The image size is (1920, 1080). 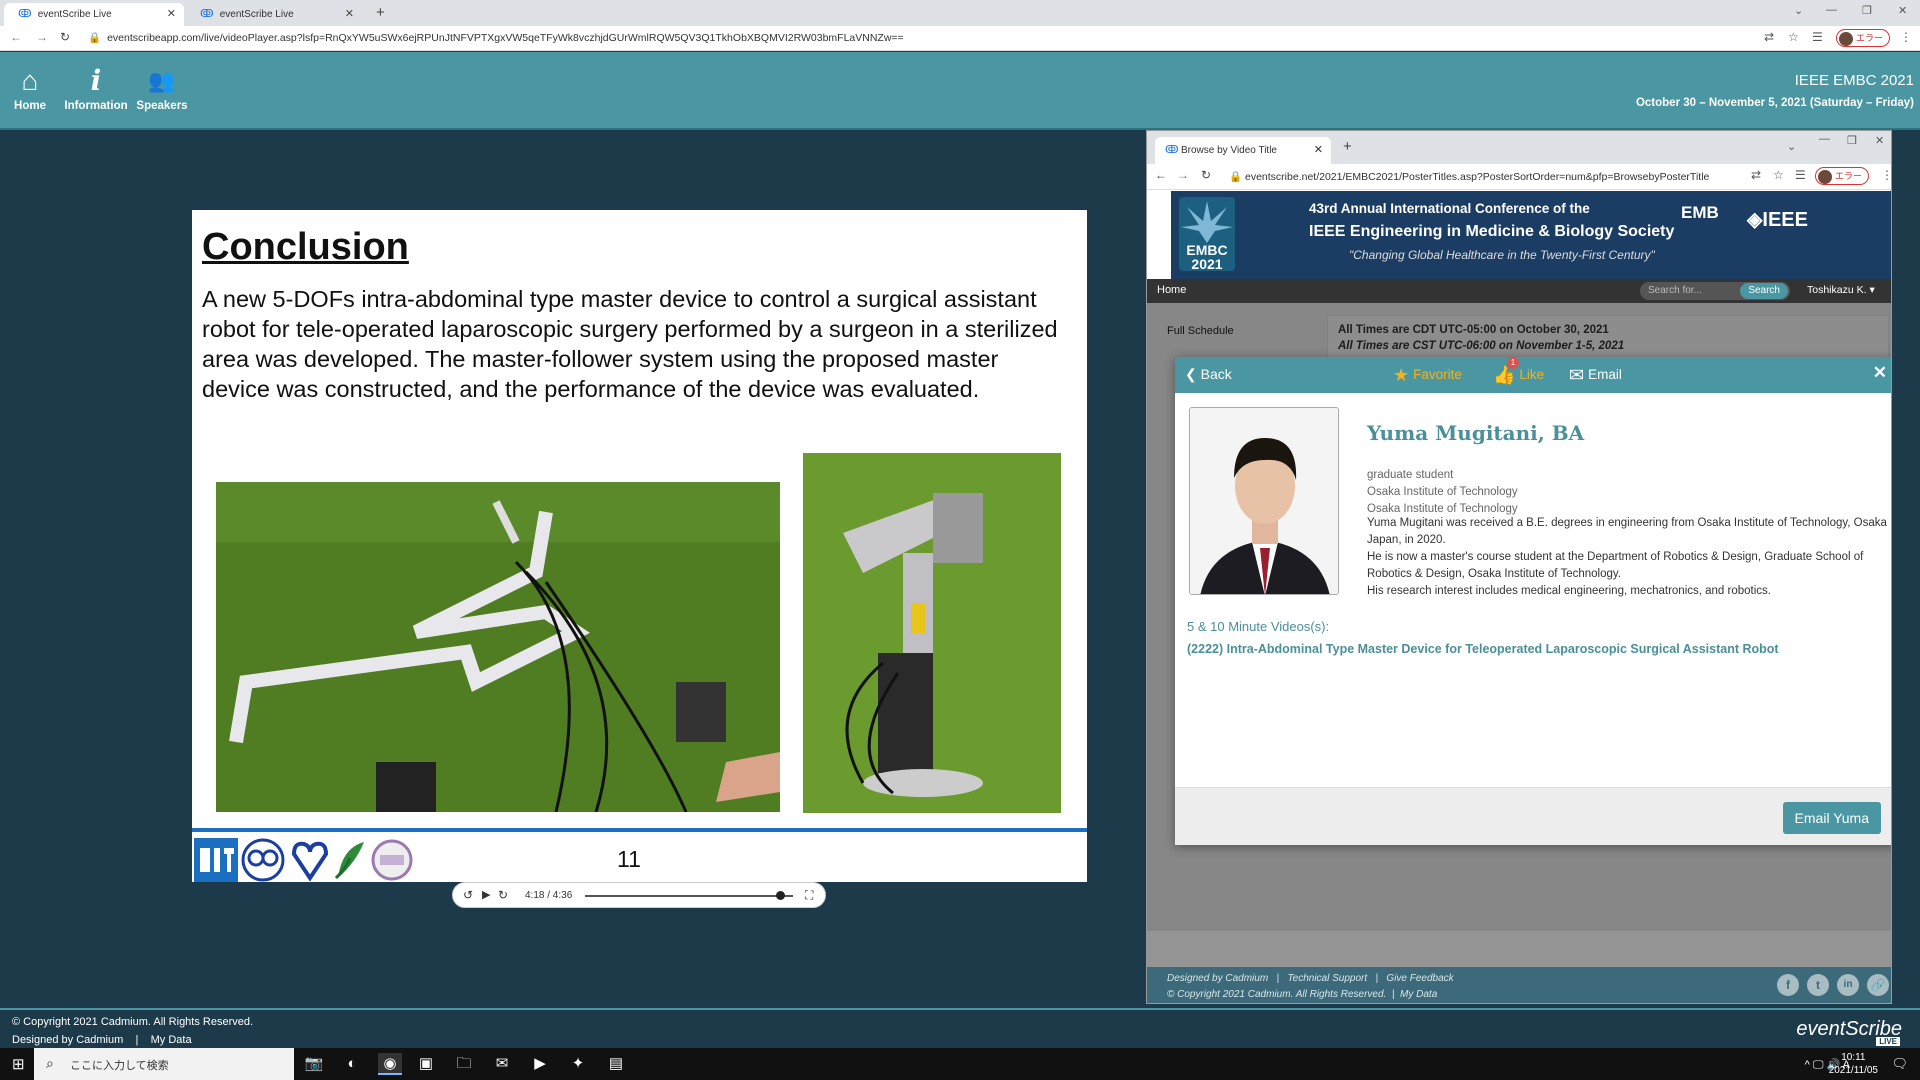 I want to click on photos-app-icon: ▤, so click(x=616, y=1064).